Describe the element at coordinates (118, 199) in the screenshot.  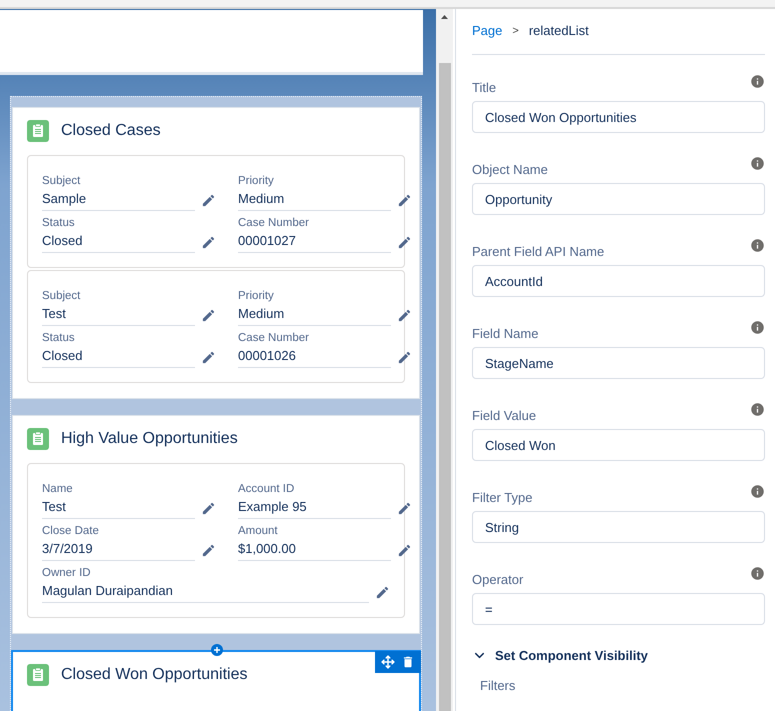
I see `field-value: Sample` at that location.